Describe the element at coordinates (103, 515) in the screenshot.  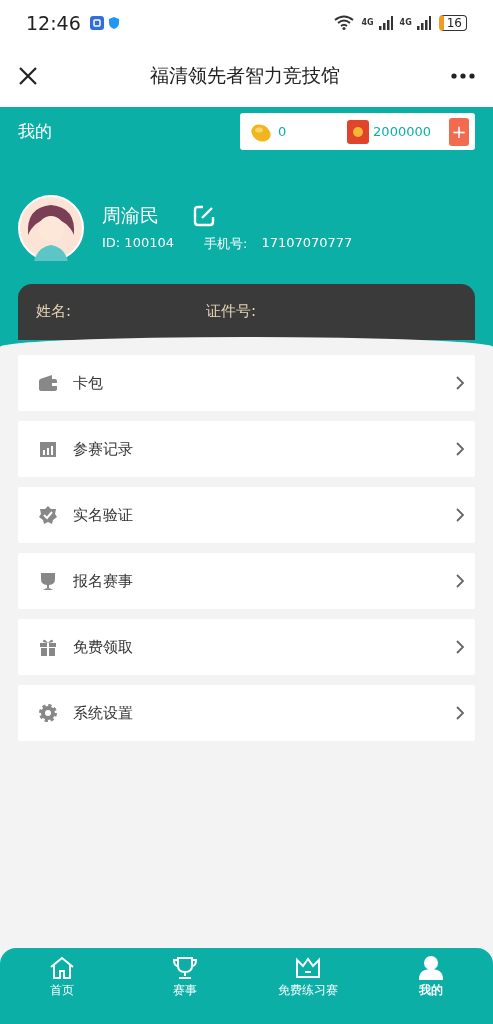
I see `menu-label: 实名验证` at that location.